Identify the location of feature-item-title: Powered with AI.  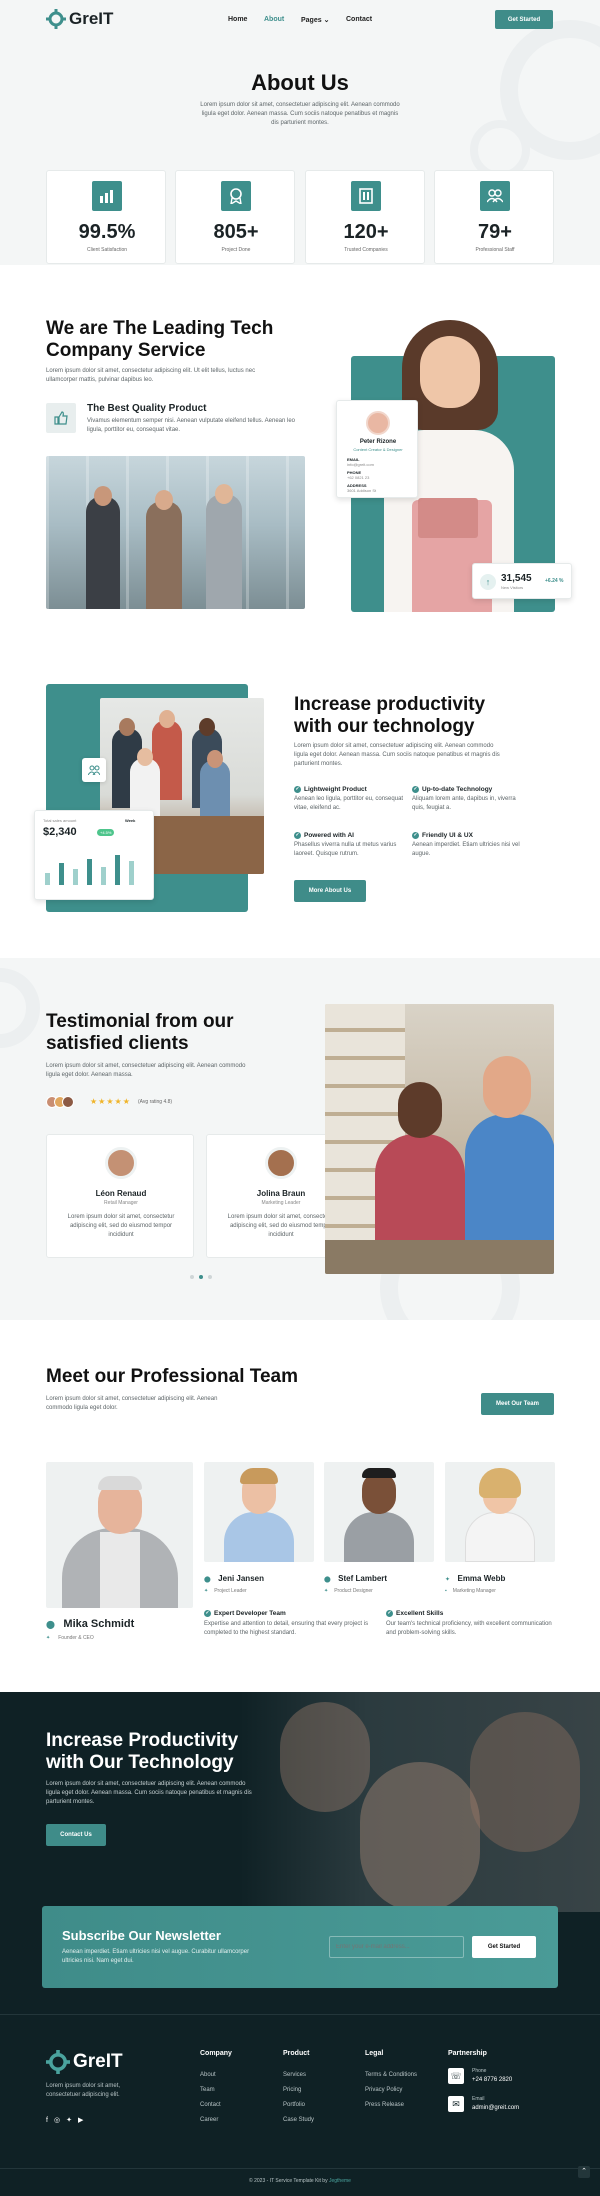
(329, 836).